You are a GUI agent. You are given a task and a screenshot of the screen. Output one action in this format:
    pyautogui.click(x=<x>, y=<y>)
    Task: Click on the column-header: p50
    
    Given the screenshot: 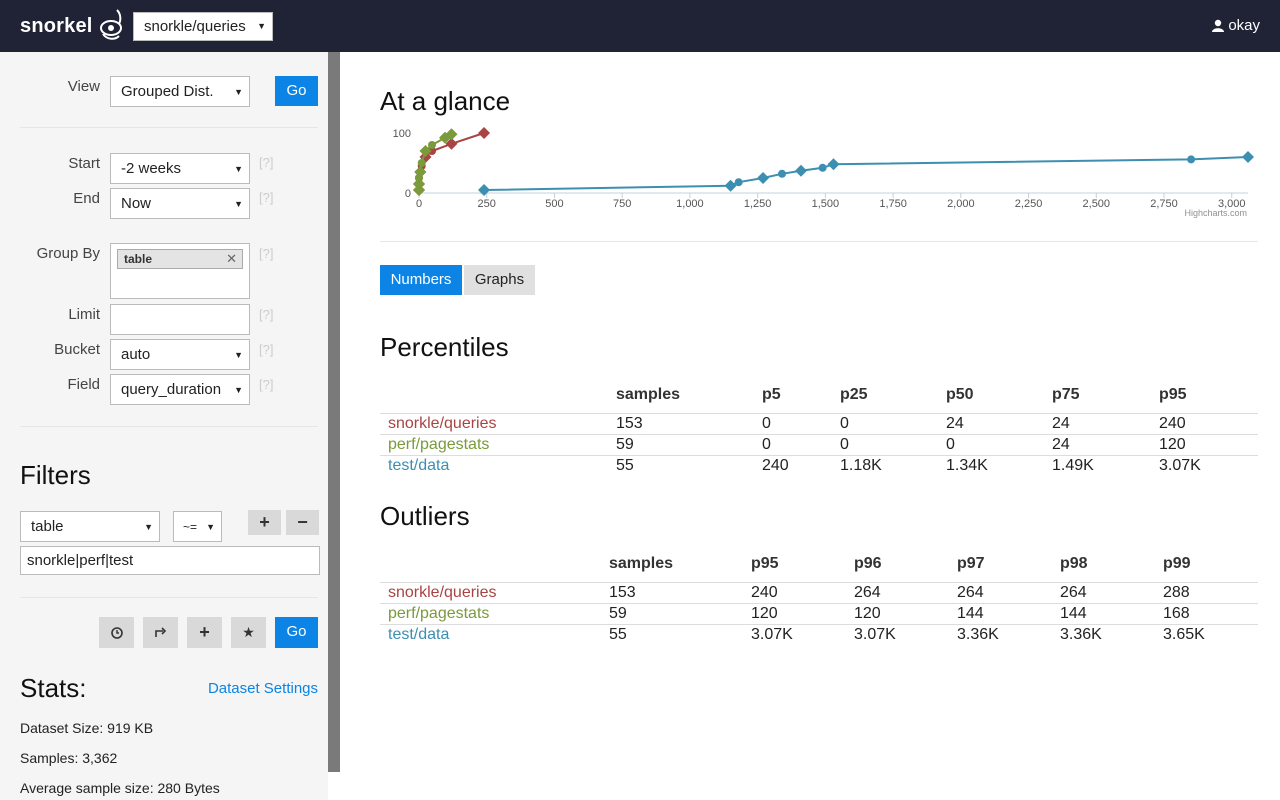 What is the action you would take?
    pyautogui.click(x=960, y=394)
    